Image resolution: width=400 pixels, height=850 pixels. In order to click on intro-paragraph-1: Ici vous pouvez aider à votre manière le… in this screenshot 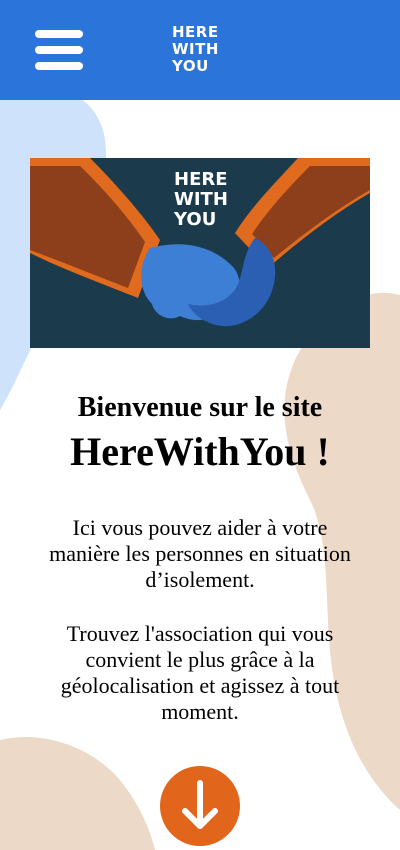, I will do `click(200, 553)`.